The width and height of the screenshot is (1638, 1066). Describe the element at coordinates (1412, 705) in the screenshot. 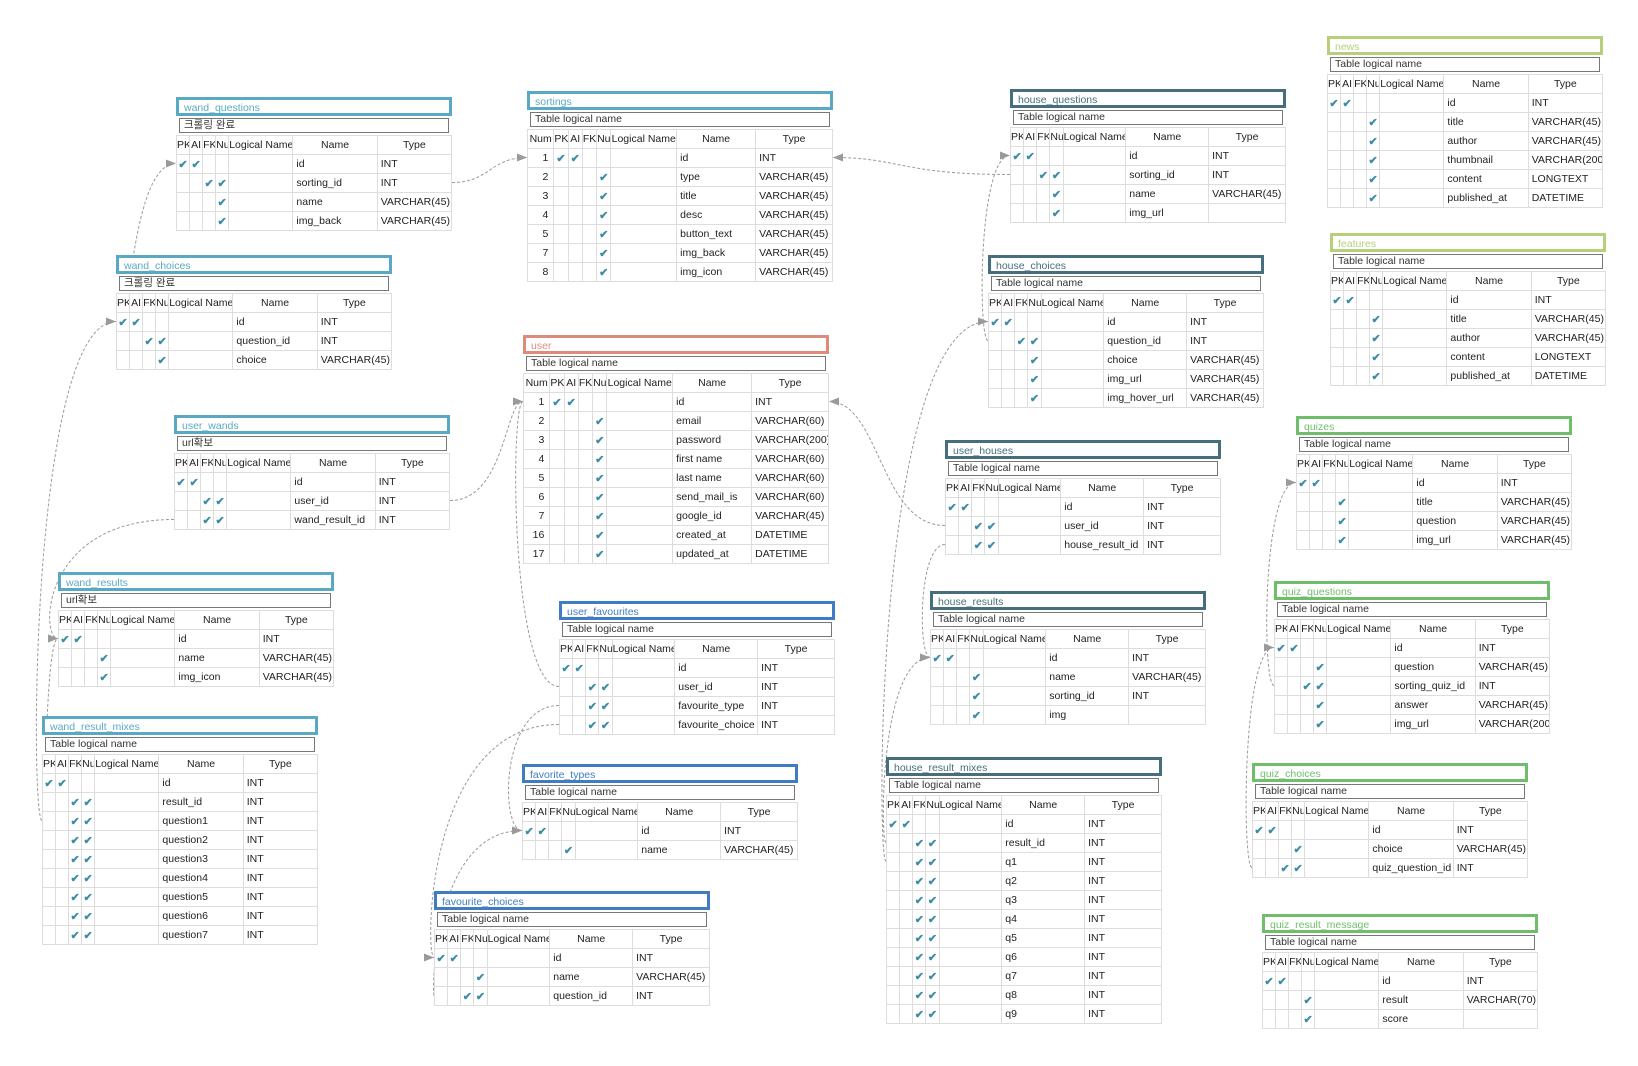

I see `column-row: ✔ answer VARCHAR(45)` at that location.